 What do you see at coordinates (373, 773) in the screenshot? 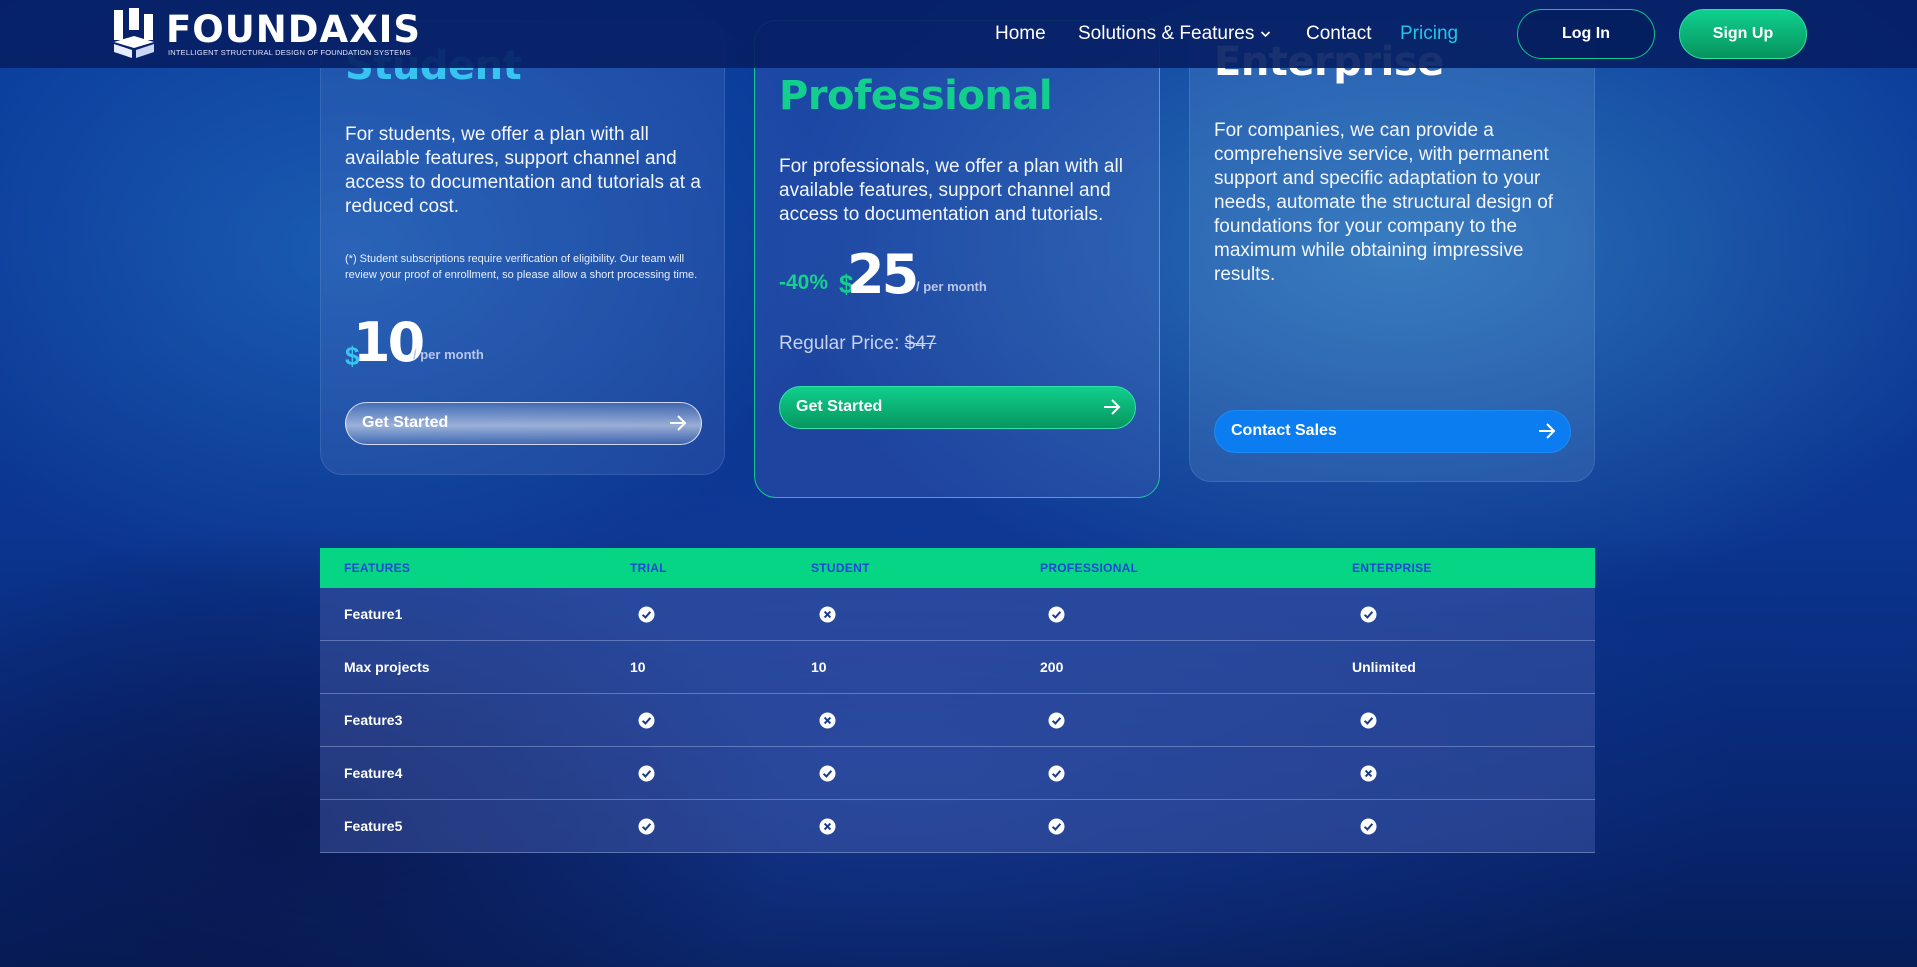
I see `feature-name: Feature4` at bounding box center [373, 773].